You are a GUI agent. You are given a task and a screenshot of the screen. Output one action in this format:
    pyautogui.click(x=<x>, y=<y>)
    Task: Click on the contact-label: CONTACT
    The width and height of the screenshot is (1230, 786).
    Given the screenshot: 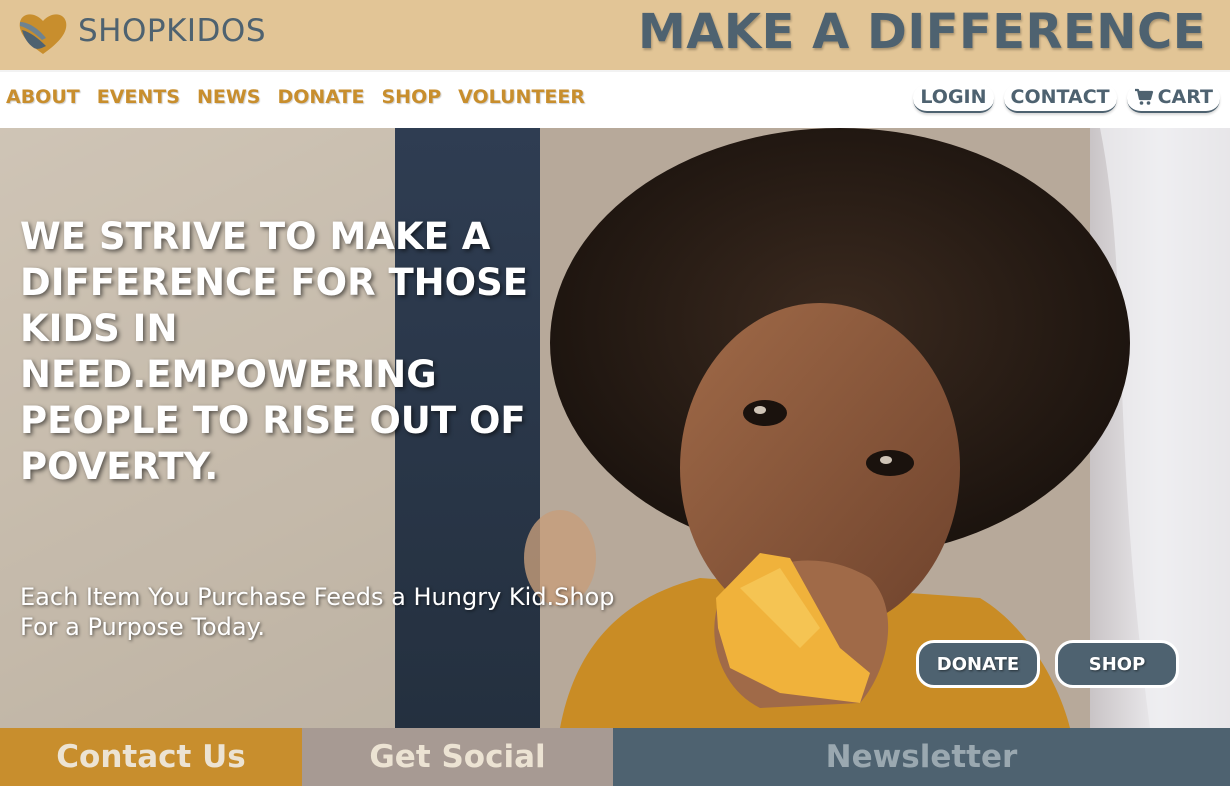 What is the action you would take?
    pyautogui.click(x=1060, y=97)
    